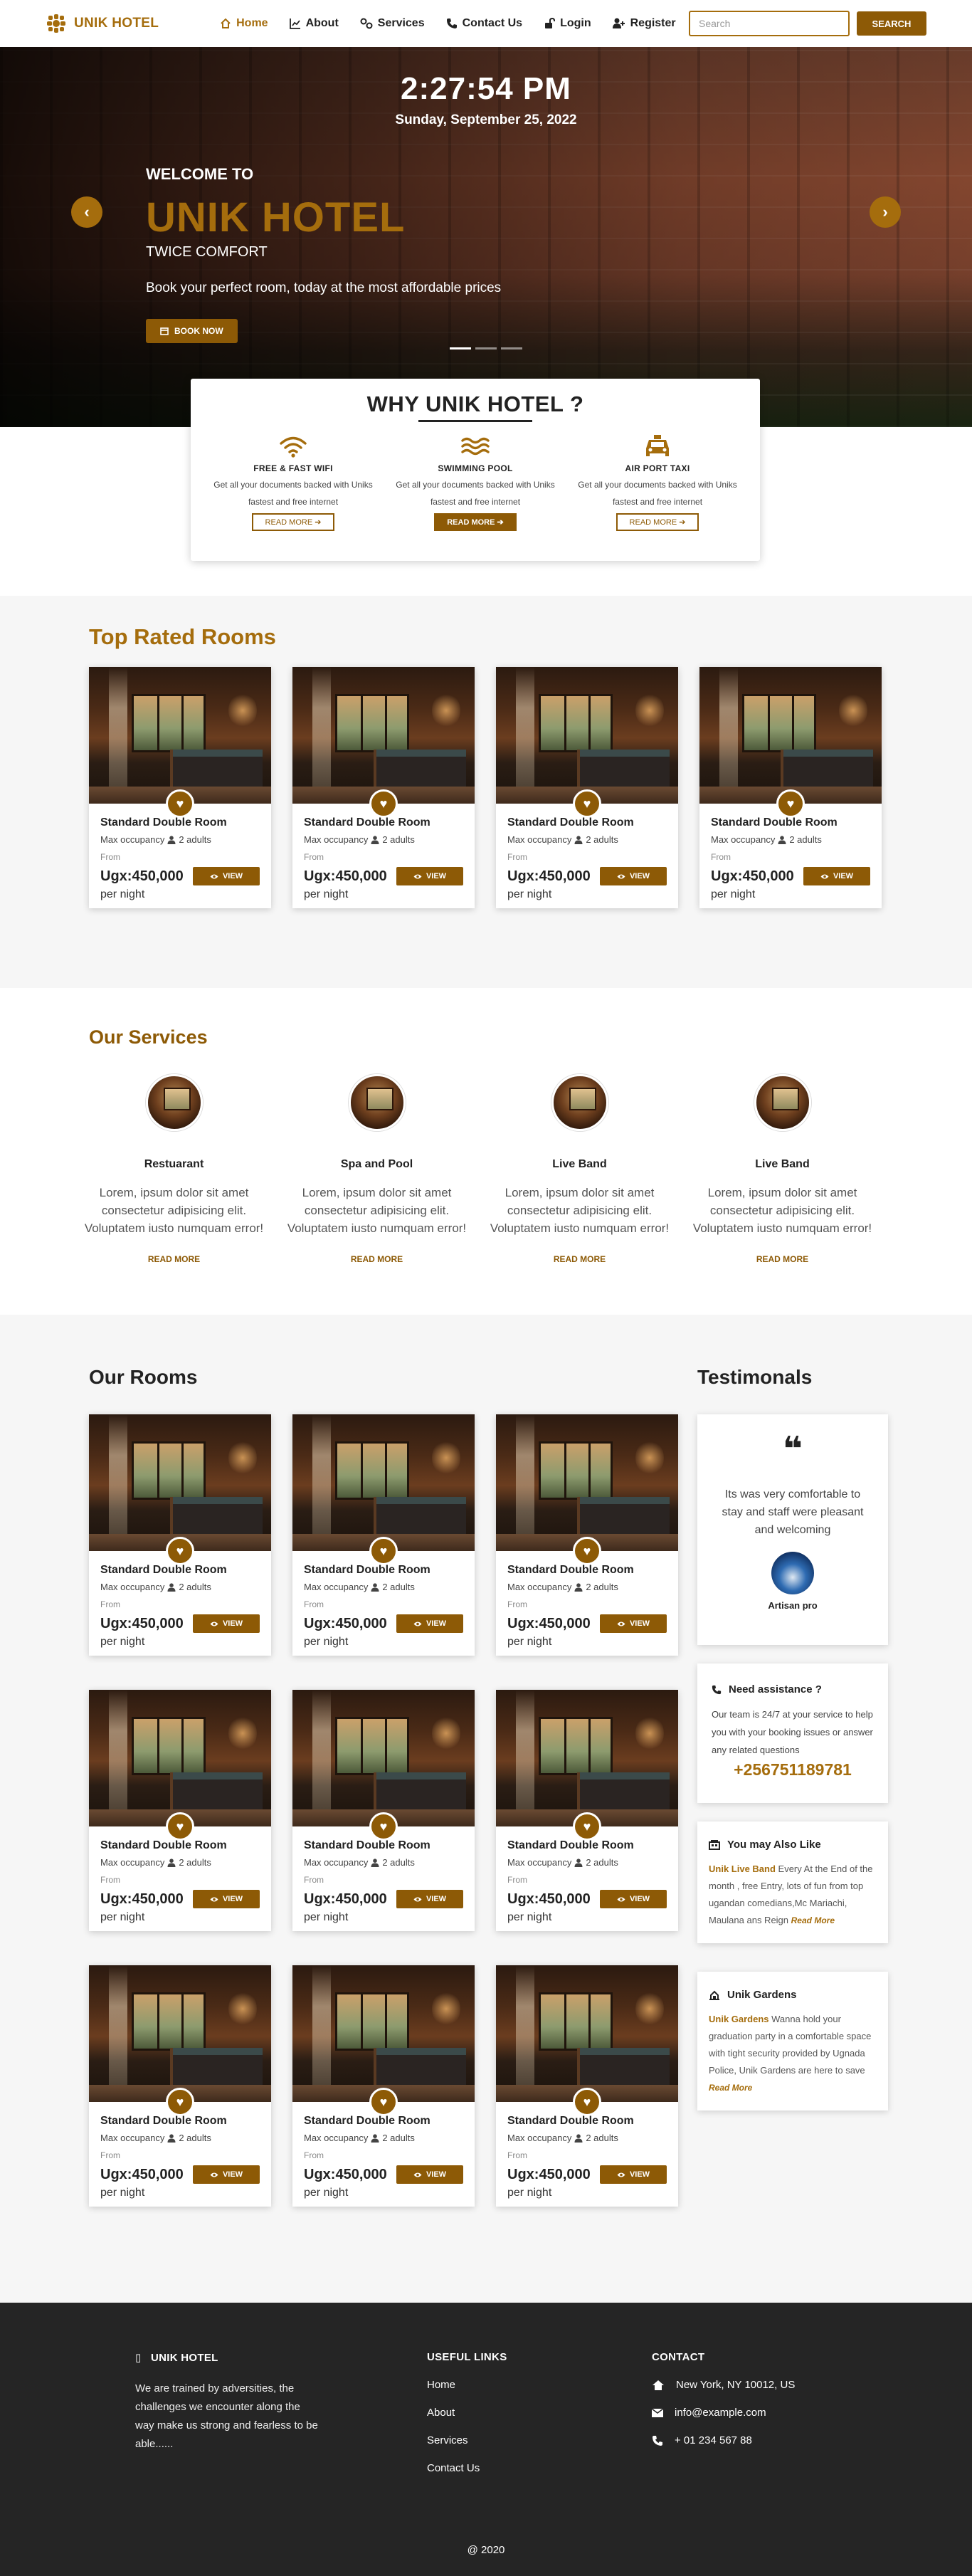 The width and height of the screenshot is (972, 2576). Describe the element at coordinates (393, 23) in the screenshot. I see `menu-services: Services` at that location.